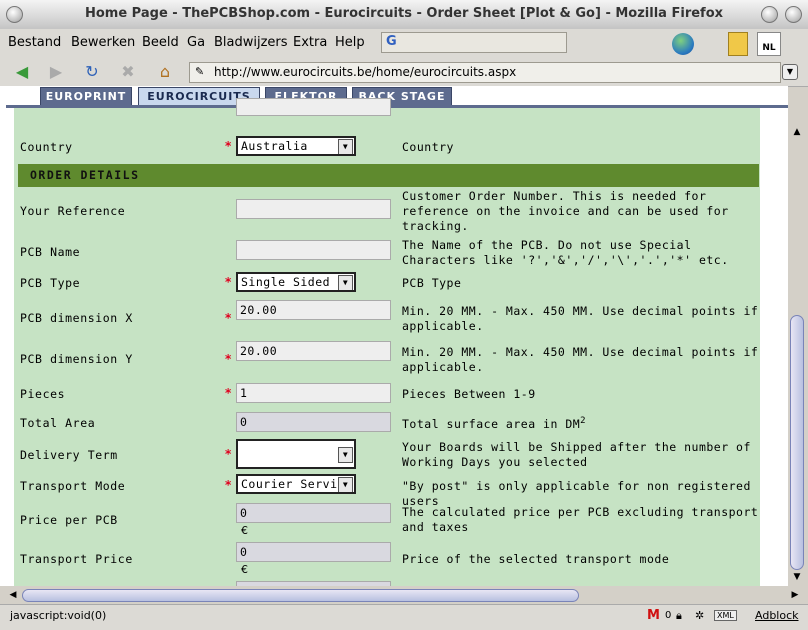 The width and height of the screenshot is (808, 630). What do you see at coordinates (56, 72) in the screenshot?
I see `forward-arrow-icon: ▶` at bounding box center [56, 72].